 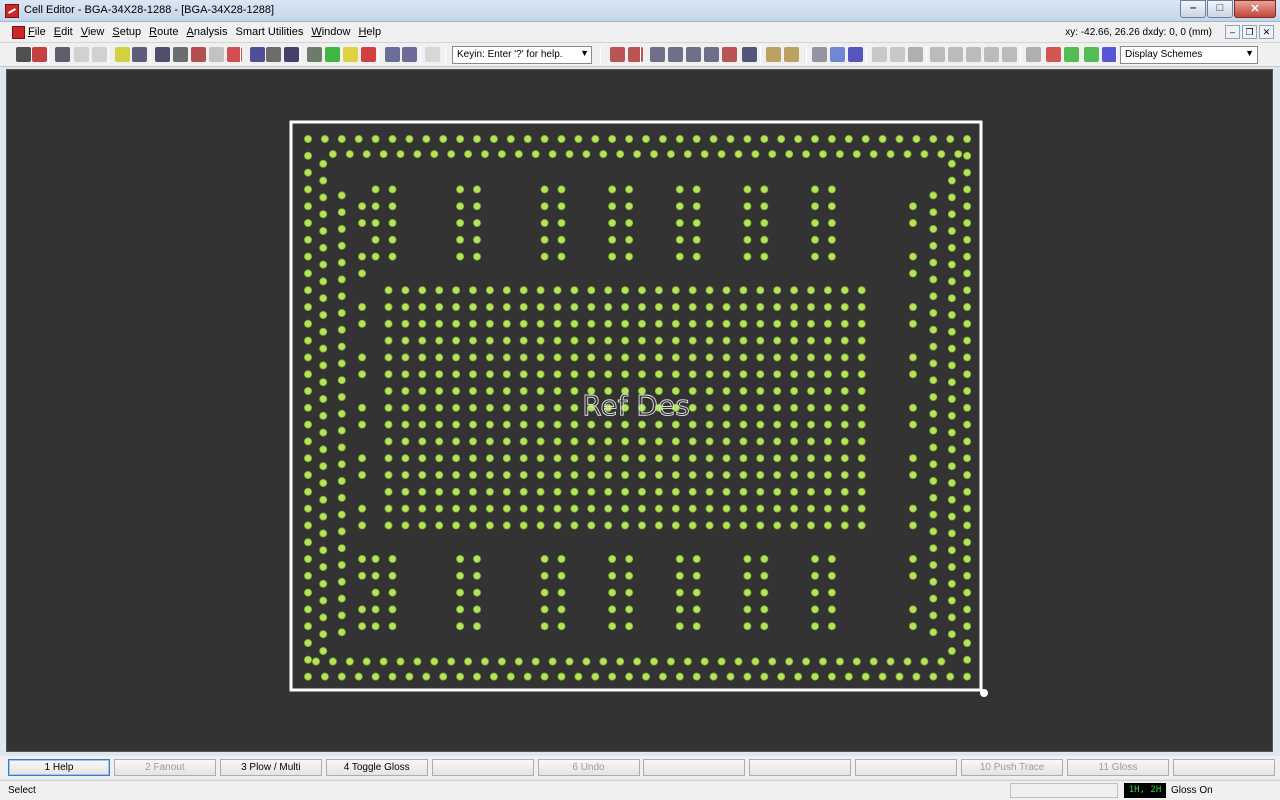 I want to click on layer-icon, so click(x=257, y=54).